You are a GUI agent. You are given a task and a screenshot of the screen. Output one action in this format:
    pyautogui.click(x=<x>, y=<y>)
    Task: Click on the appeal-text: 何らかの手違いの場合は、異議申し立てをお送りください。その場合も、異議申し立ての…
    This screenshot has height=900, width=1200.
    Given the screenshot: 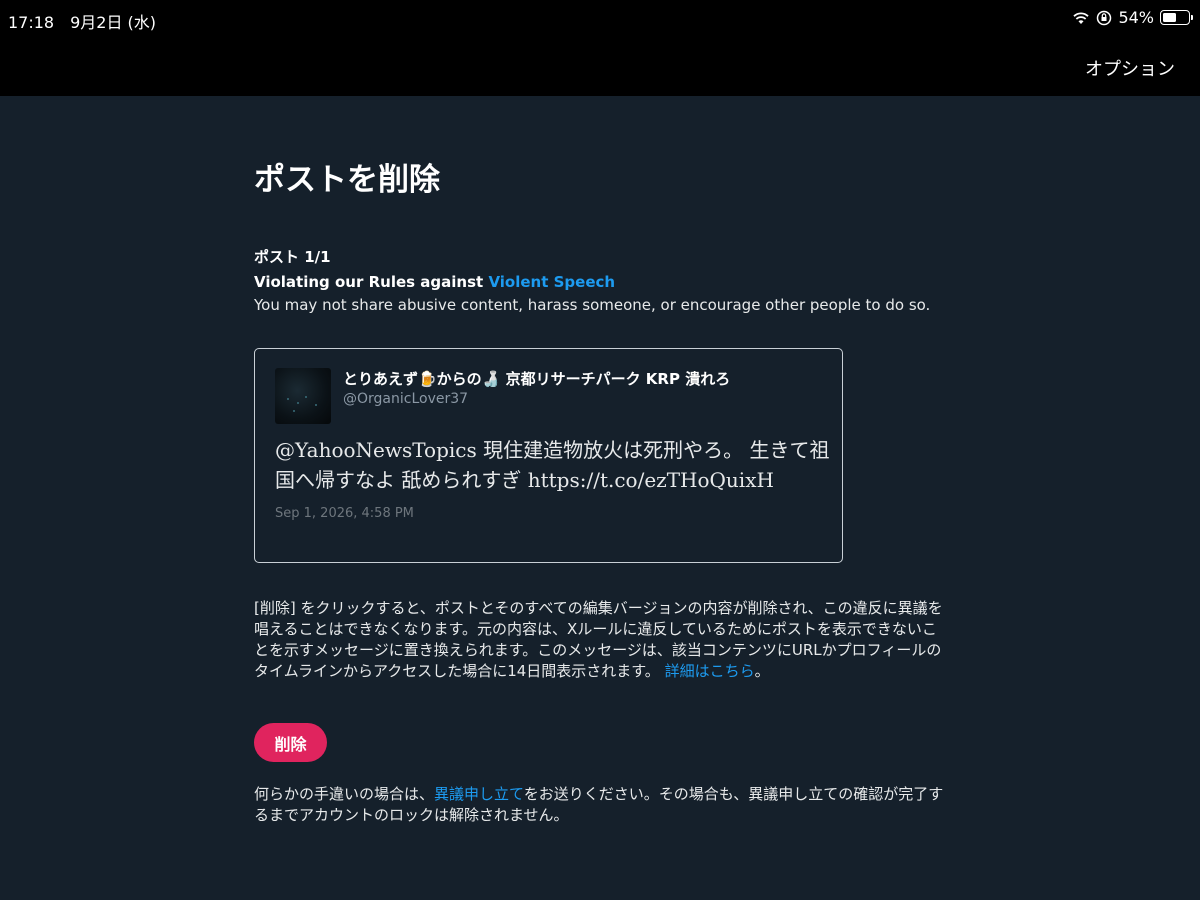 What is the action you would take?
    pyautogui.click(x=599, y=805)
    